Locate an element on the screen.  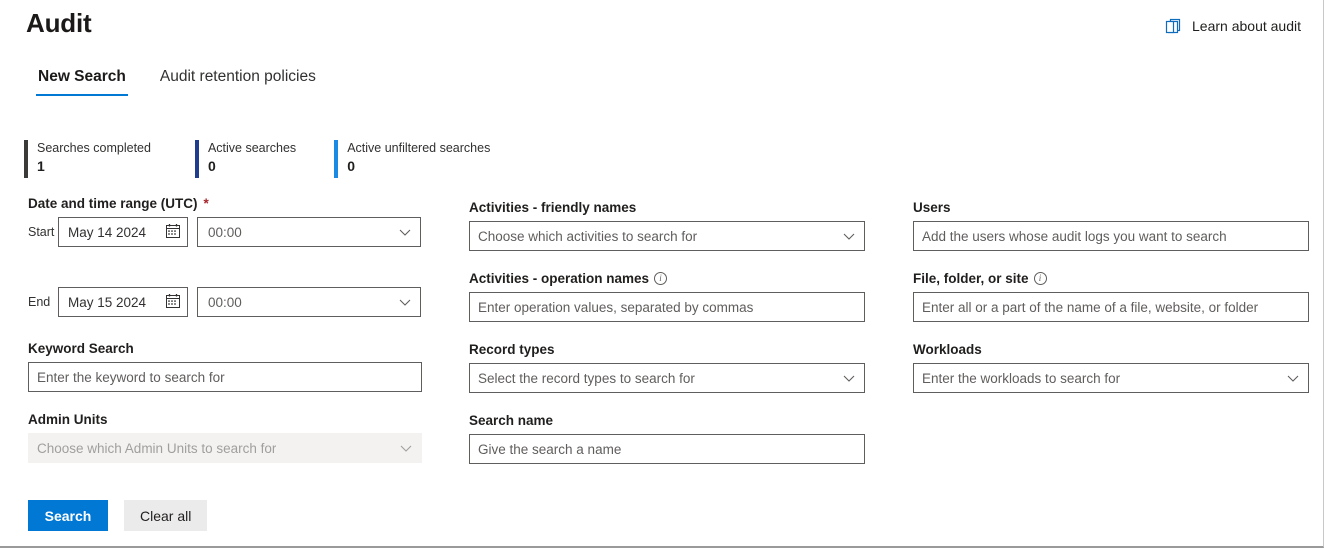
search-name-label: Search name is located at coordinates (511, 420).